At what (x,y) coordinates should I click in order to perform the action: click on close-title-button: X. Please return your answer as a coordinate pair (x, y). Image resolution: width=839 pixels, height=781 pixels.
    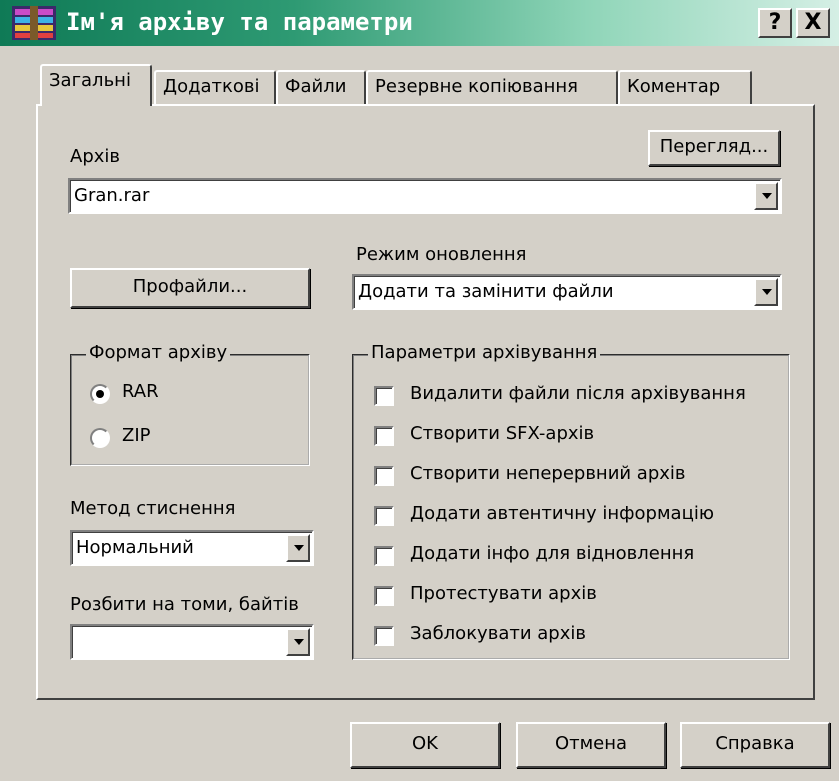
    Looking at the image, I should click on (813, 23).